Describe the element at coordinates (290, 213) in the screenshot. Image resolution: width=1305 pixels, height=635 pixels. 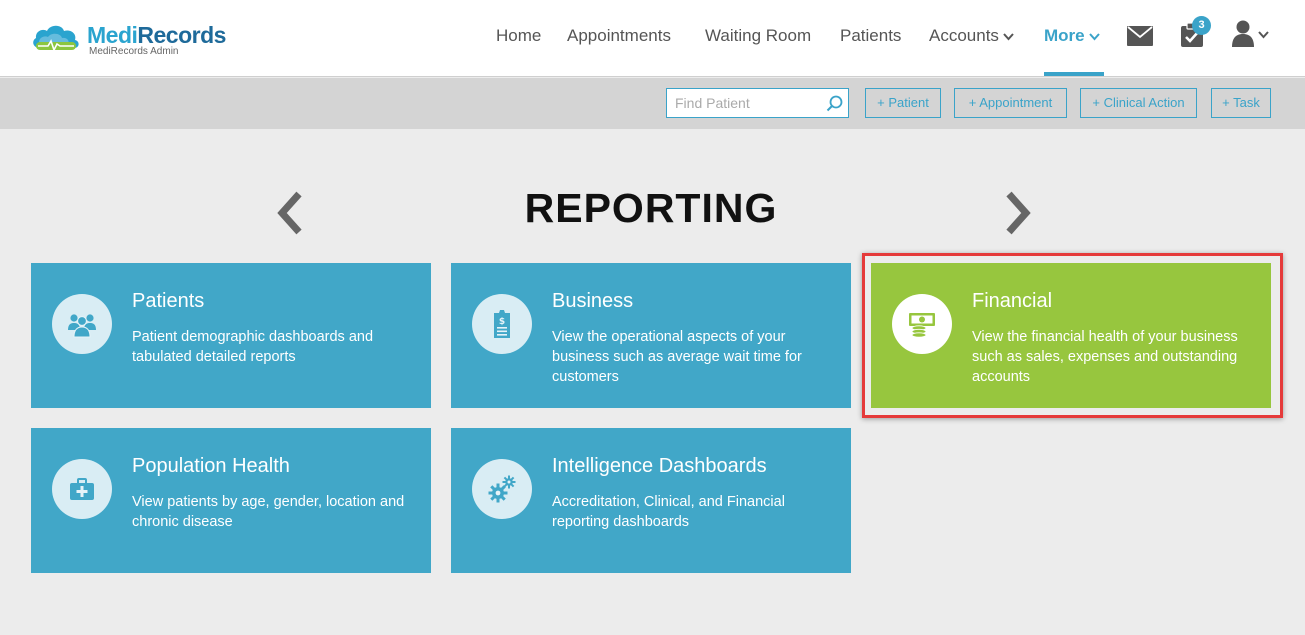
I see `previous-arrow-icon` at that location.